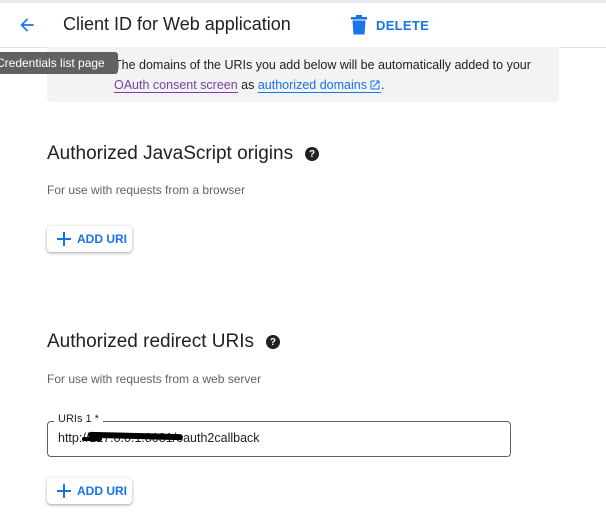 The image size is (606, 521). Describe the element at coordinates (403, 25) in the screenshot. I see `delete-label: DELETE` at that location.